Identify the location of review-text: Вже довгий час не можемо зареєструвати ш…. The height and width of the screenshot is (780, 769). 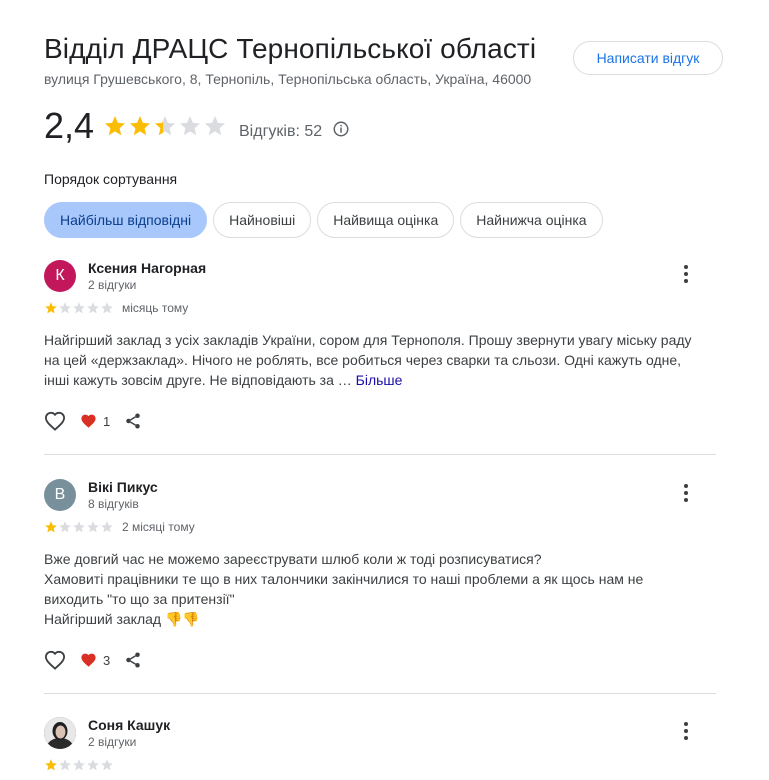
(374, 589).